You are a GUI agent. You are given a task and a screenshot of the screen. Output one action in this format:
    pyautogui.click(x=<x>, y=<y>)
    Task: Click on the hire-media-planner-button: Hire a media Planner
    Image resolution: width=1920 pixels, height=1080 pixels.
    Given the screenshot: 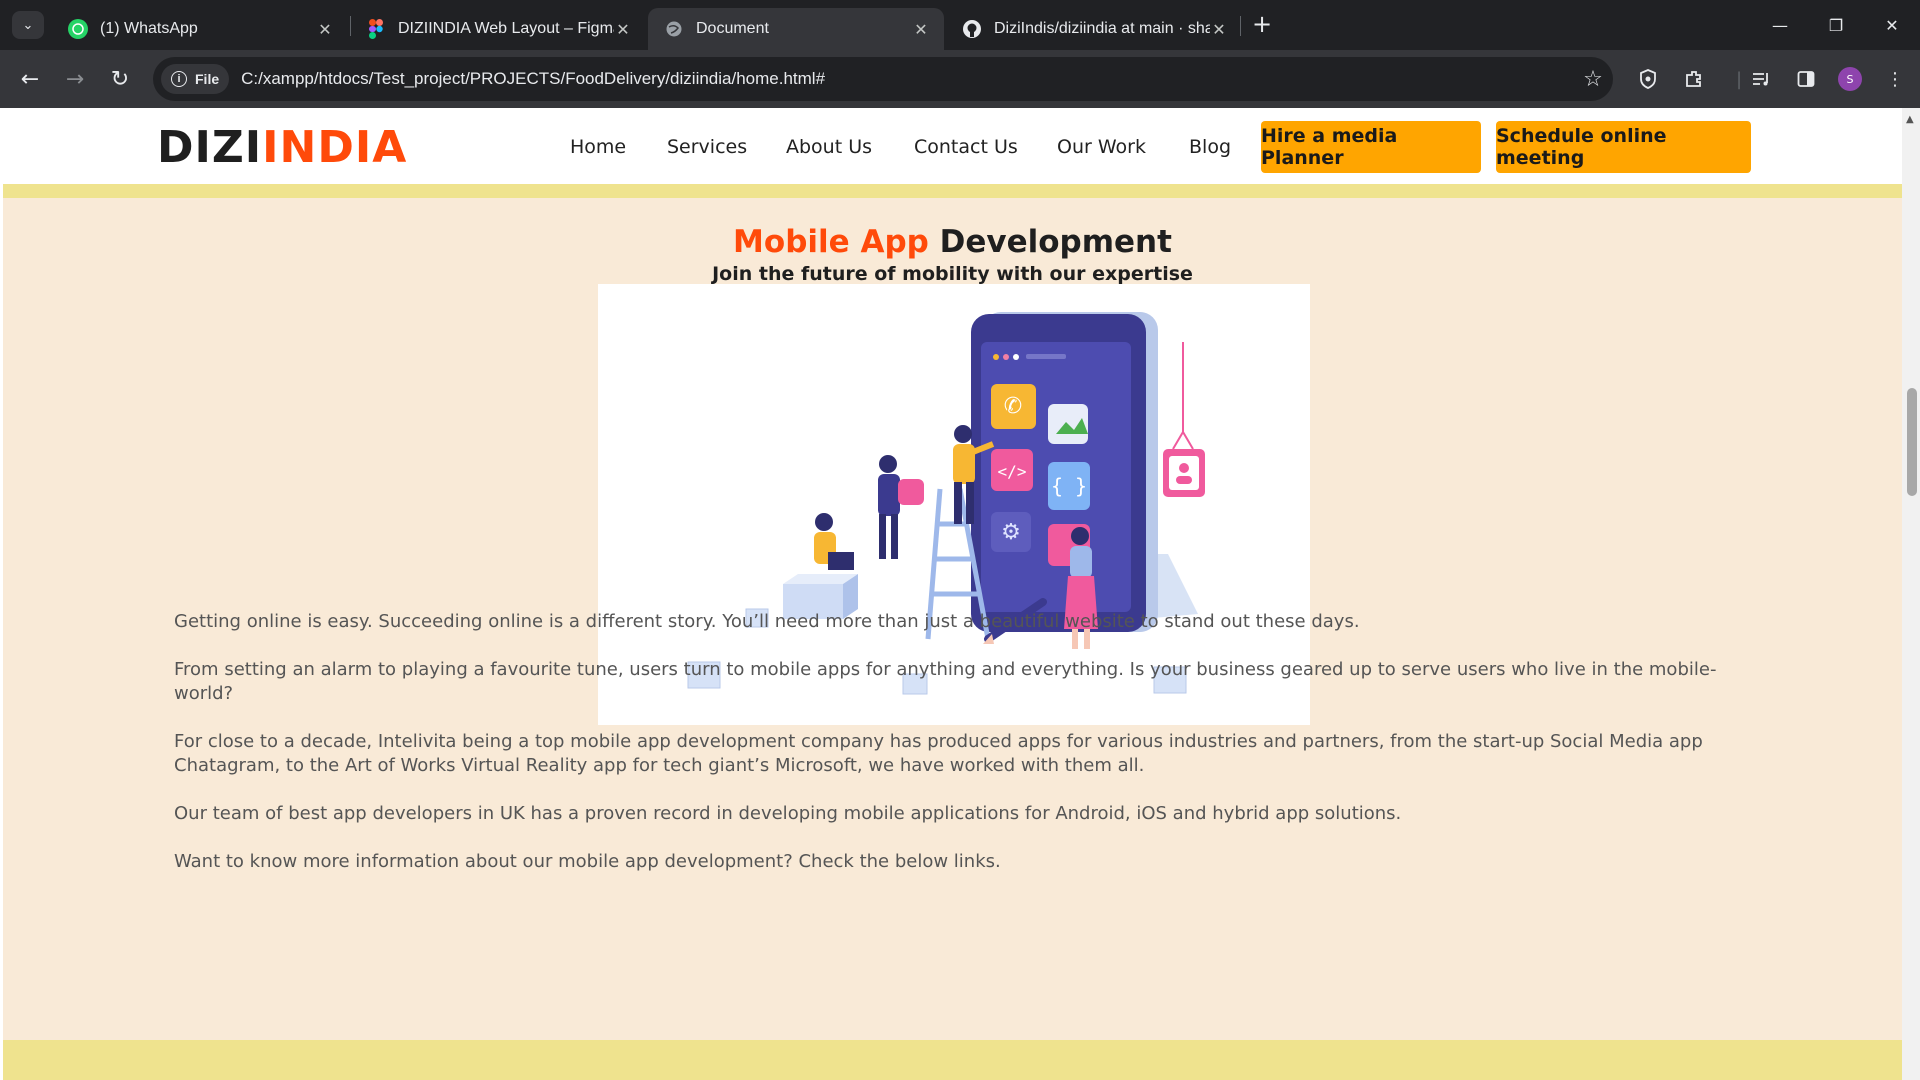 What is the action you would take?
    pyautogui.click(x=1371, y=147)
    